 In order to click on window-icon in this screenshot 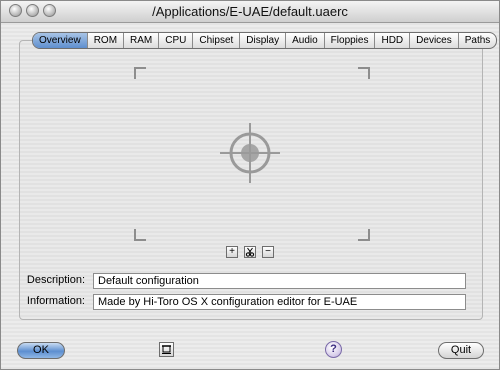, I will do `click(166, 349)`.